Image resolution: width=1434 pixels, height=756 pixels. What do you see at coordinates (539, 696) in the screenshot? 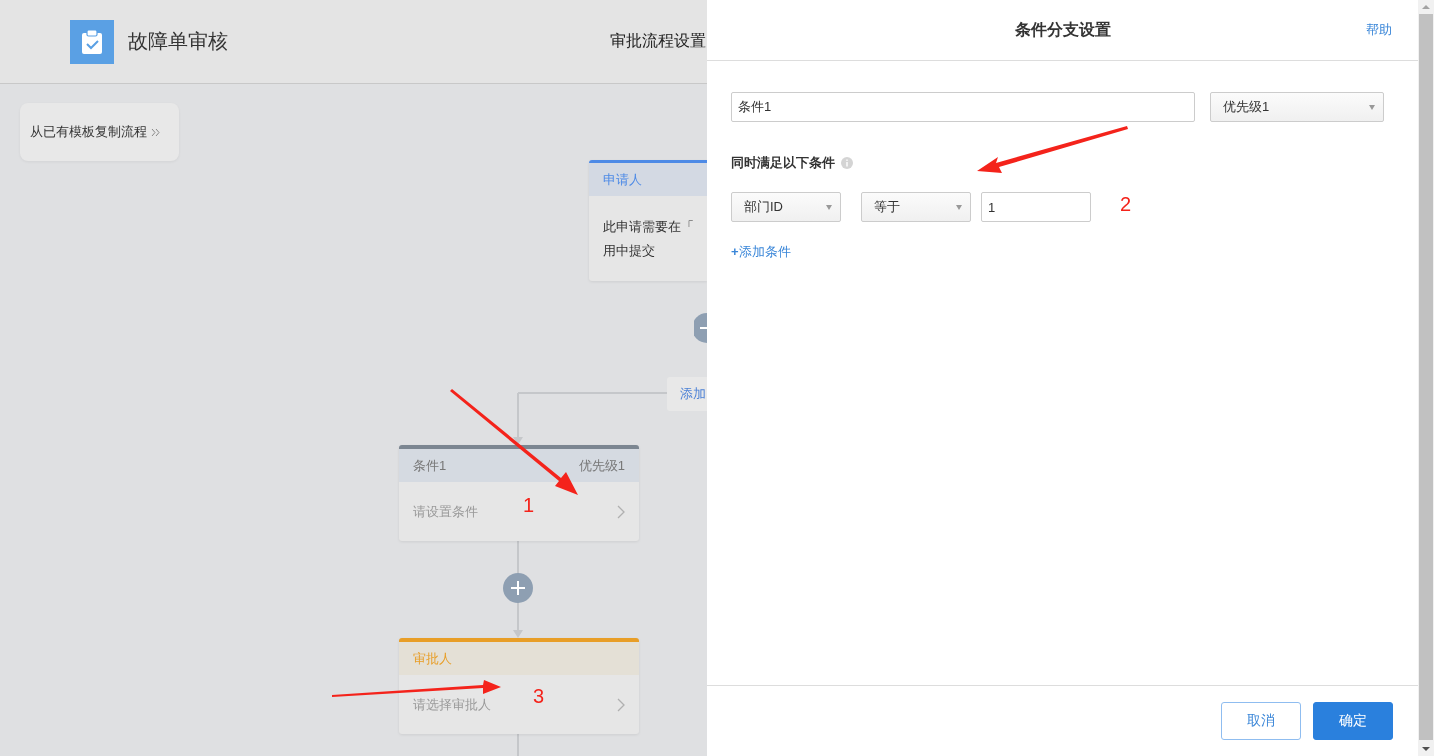
I see `annotation-number: 3` at bounding box center [539, 696].